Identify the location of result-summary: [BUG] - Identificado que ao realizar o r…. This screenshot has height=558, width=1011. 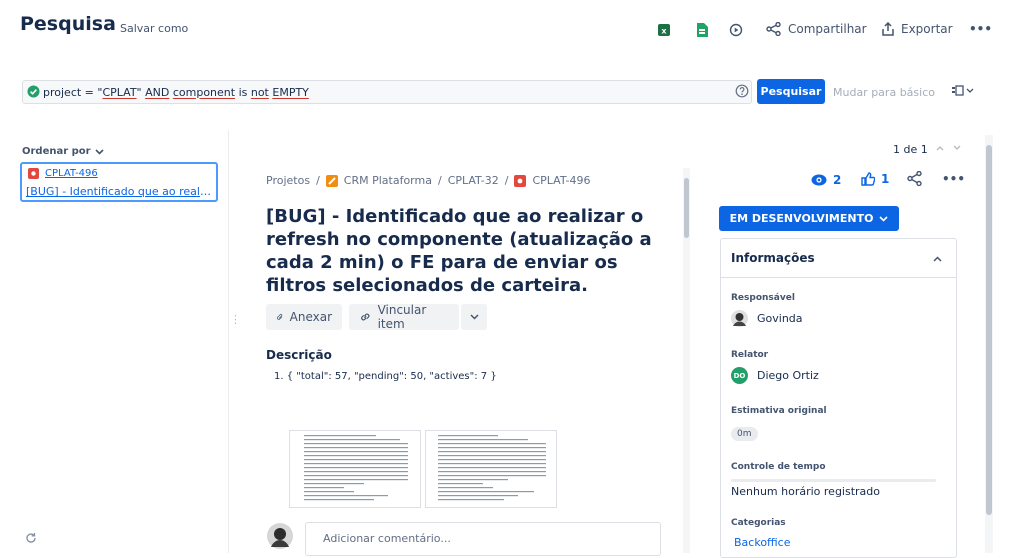
(120, 191).